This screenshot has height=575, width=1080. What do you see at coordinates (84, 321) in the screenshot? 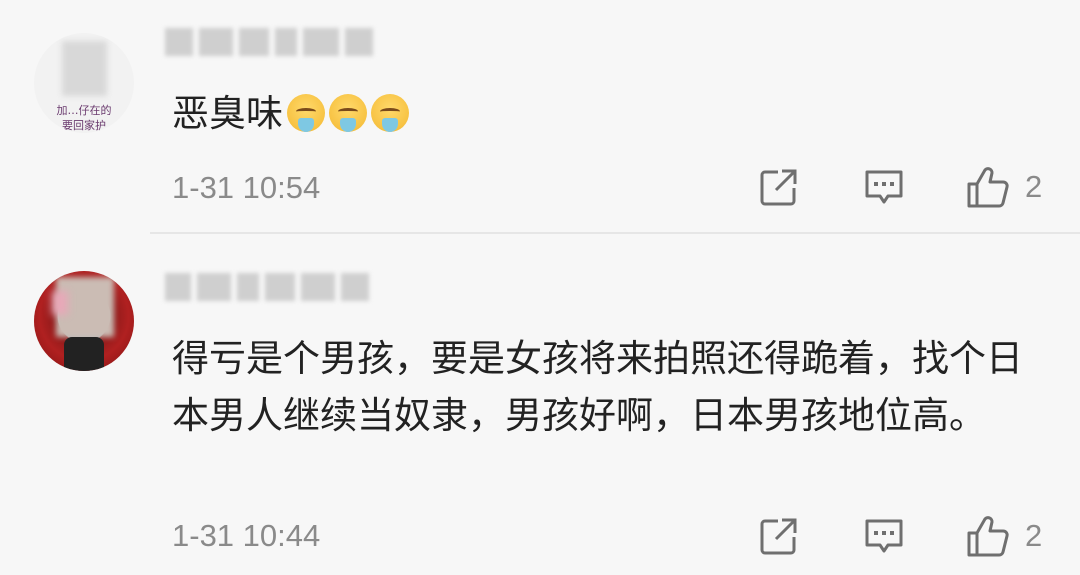
I see `avatar` at bounding box center [84, 321].